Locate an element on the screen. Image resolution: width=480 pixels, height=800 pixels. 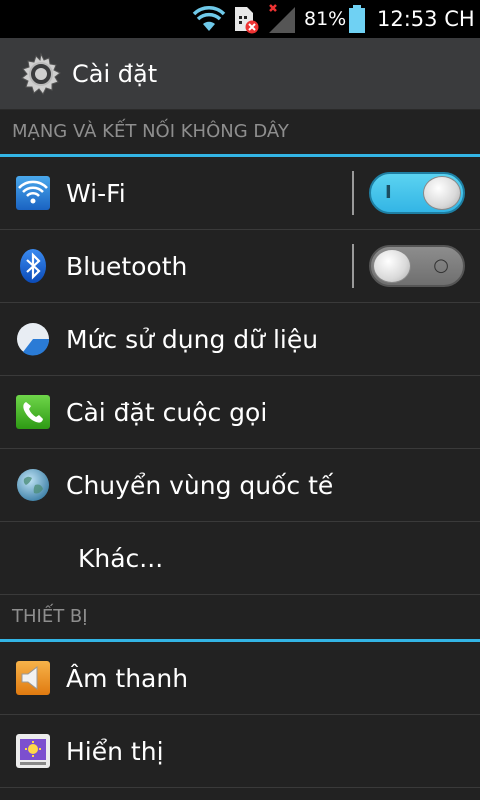
settings-item-sound: Âm thanh is located at coordinates (240, 678).